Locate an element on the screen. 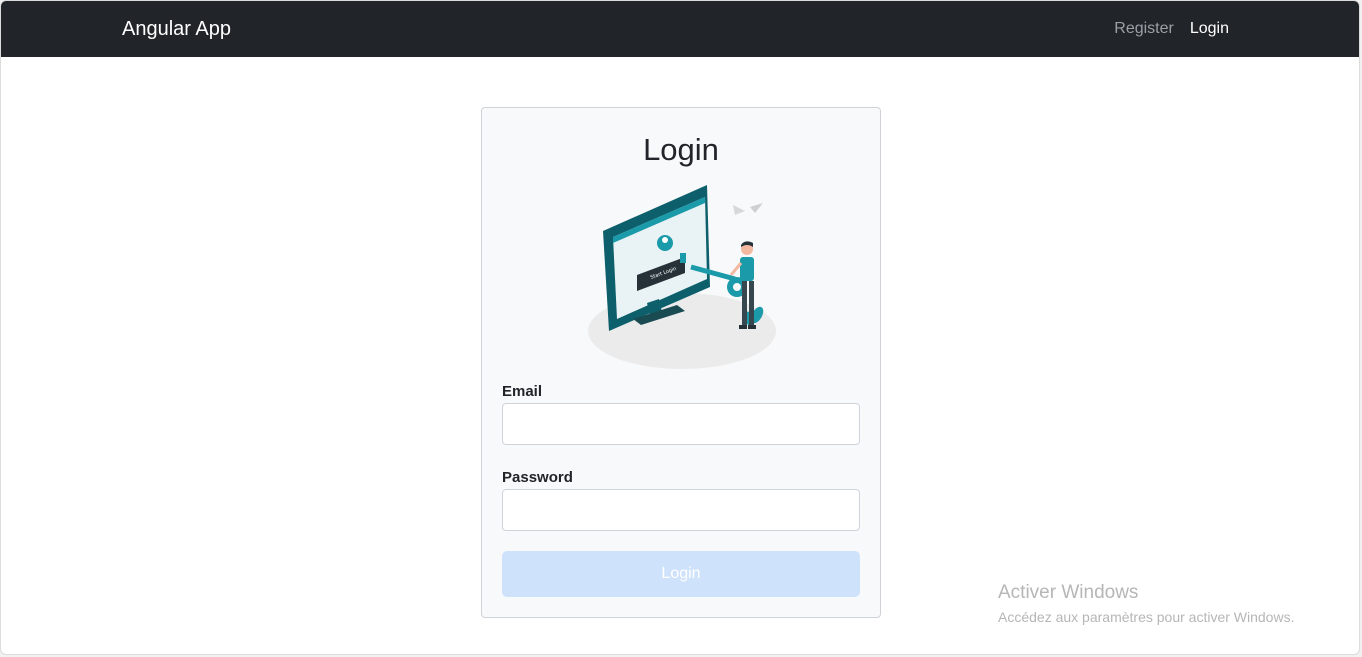 The height and width of the screenshot is (657, 1362). login-button: Login is located at coordinates (681, 574).